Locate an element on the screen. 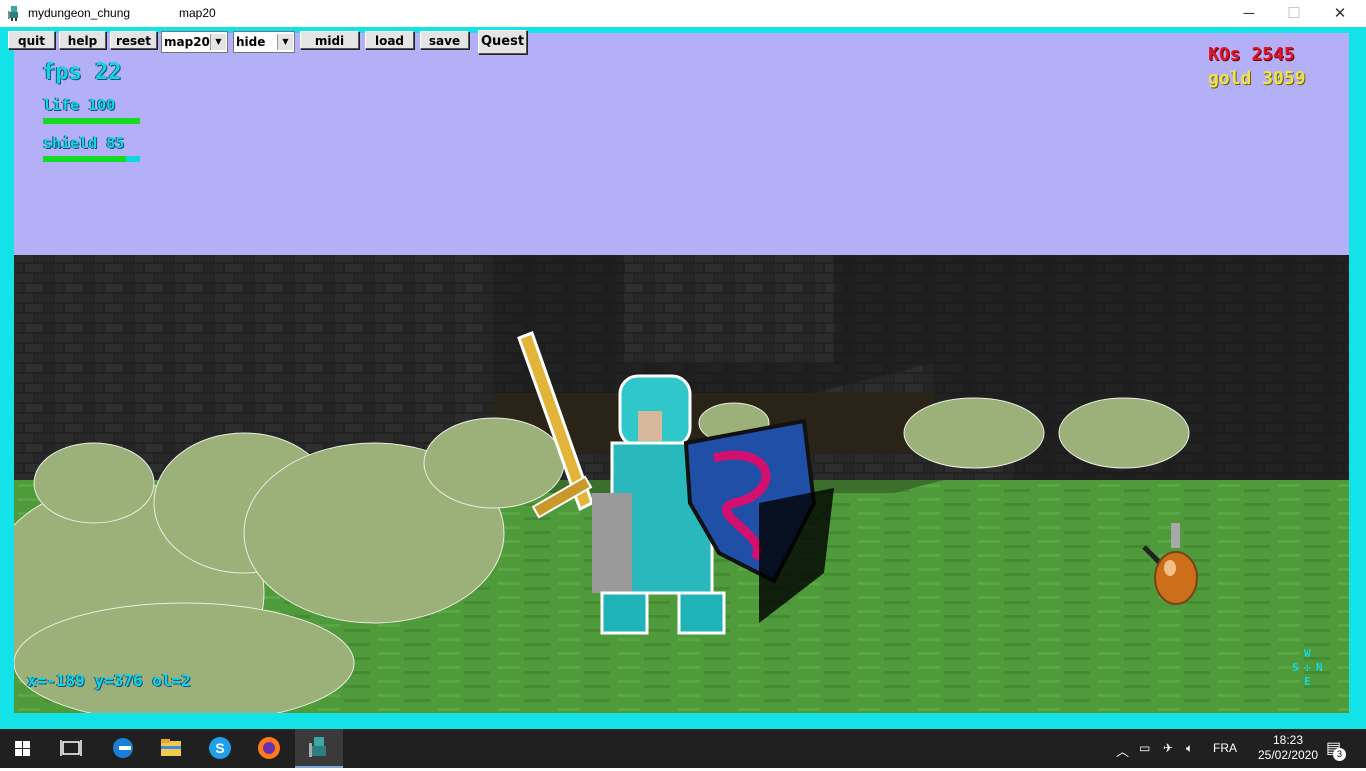 The image size is (1366, 771). clock-time: 18:23 is located at coordinates (1288, 740).